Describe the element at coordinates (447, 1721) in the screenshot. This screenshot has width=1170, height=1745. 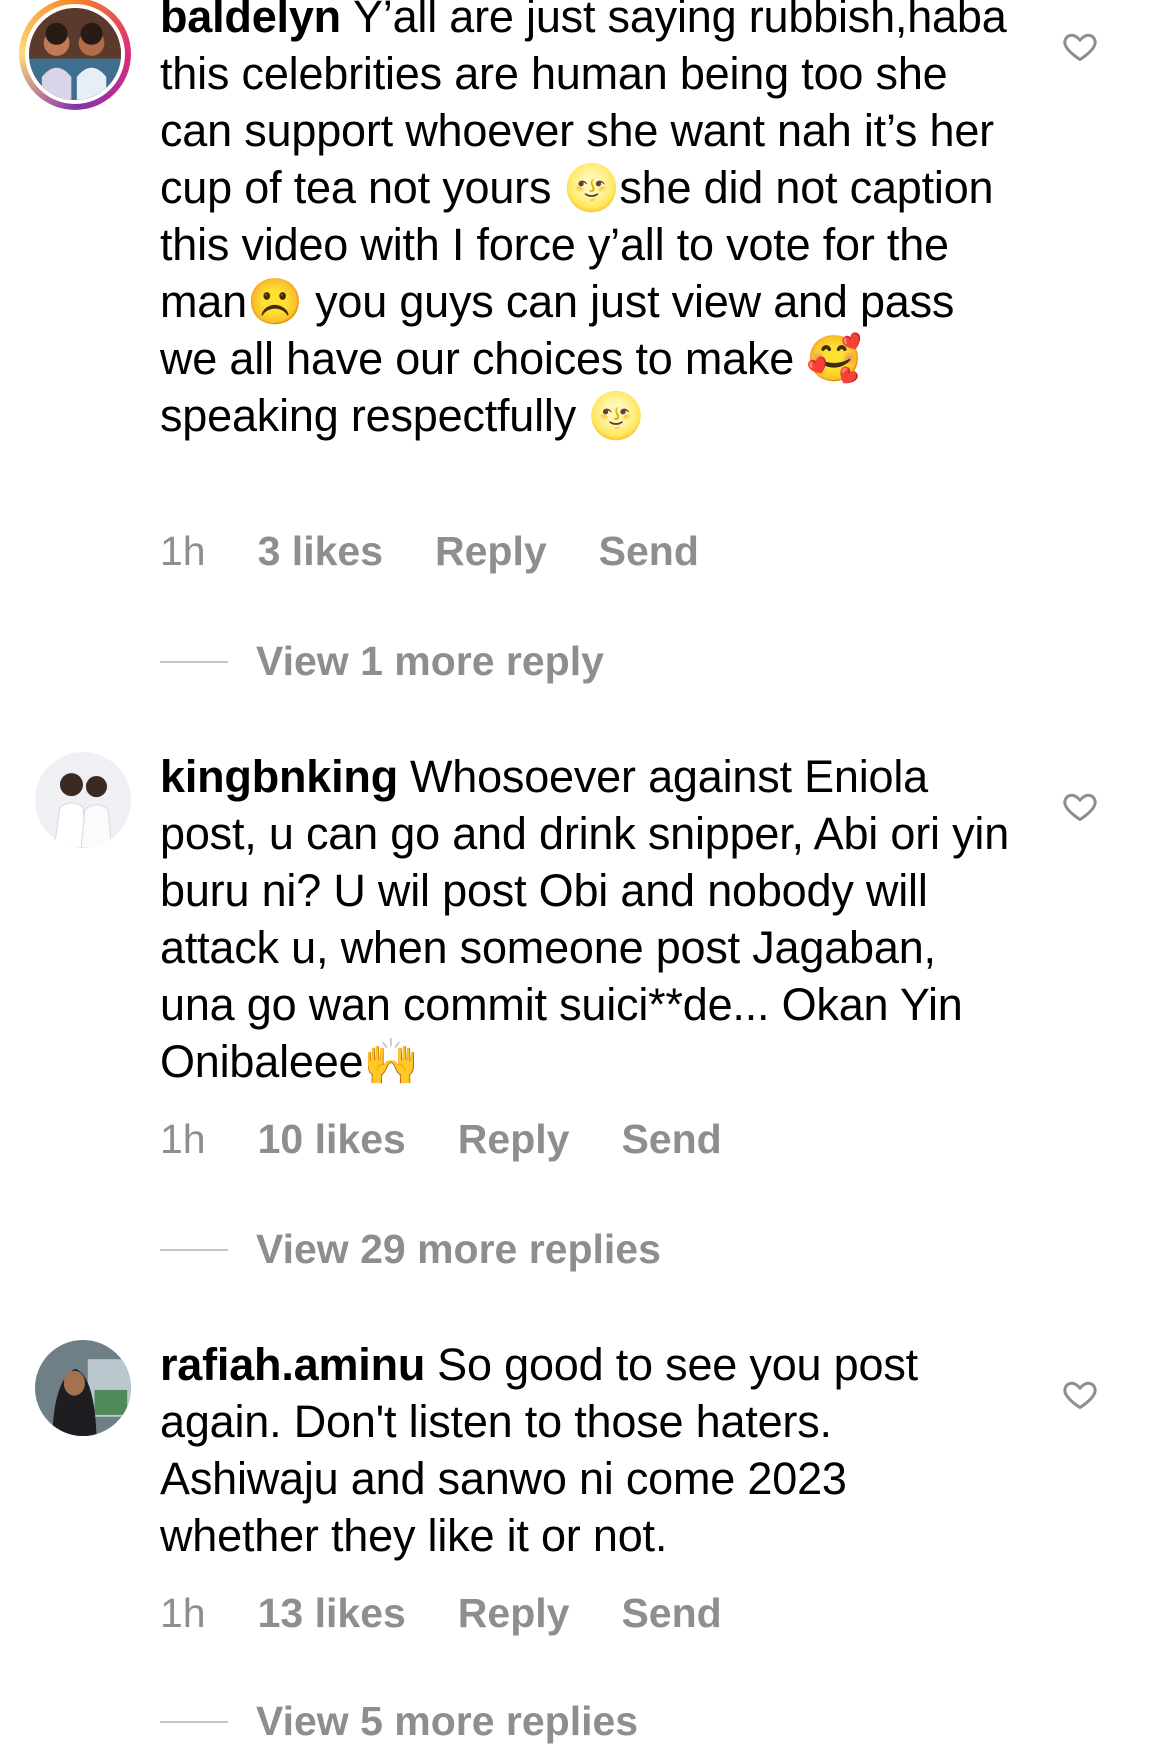
I see `view-more-label: View 5 more replies` at that location.